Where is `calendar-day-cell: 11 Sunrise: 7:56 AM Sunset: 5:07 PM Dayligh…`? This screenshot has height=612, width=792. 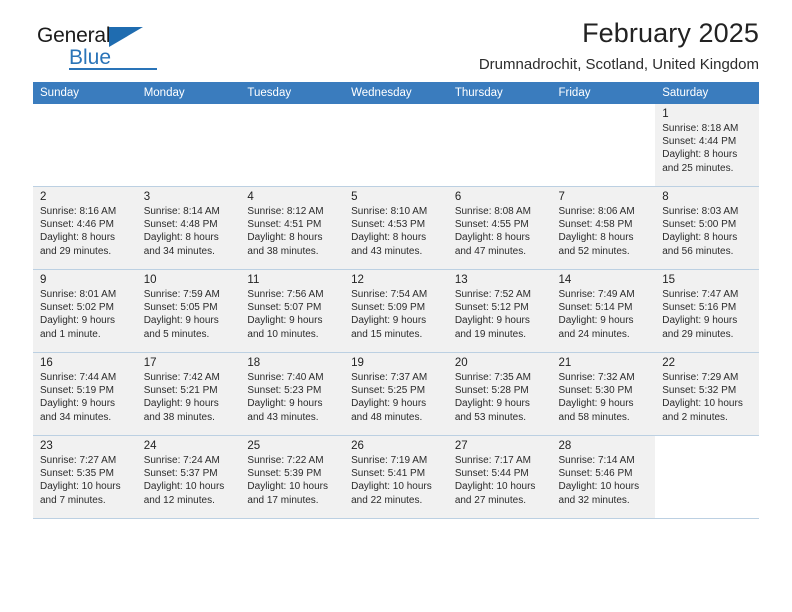
calendar-day-cell: 11 Sunrise: 7:56 AM Sunset: 5:07 PM Dayligh… is located at coordinates (292, 311).